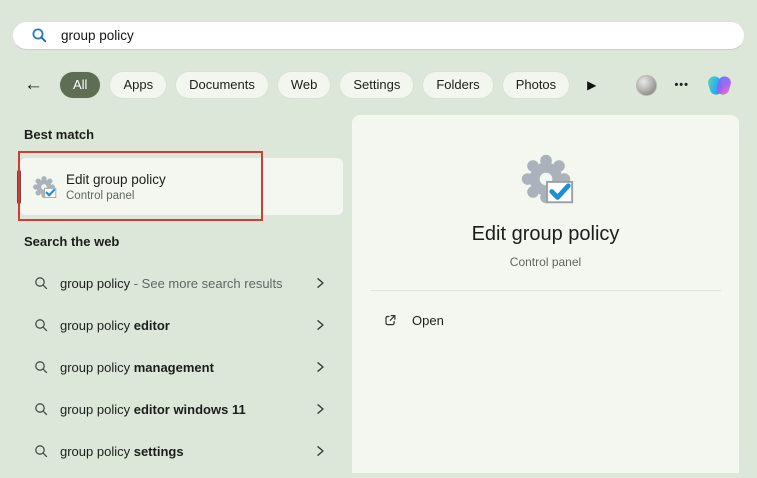 The width and height of the screenshot is (757, 478). Describe the element at coordinates (150, 325) in the screenshot. I see `suggestion-bold: editor` at that location.